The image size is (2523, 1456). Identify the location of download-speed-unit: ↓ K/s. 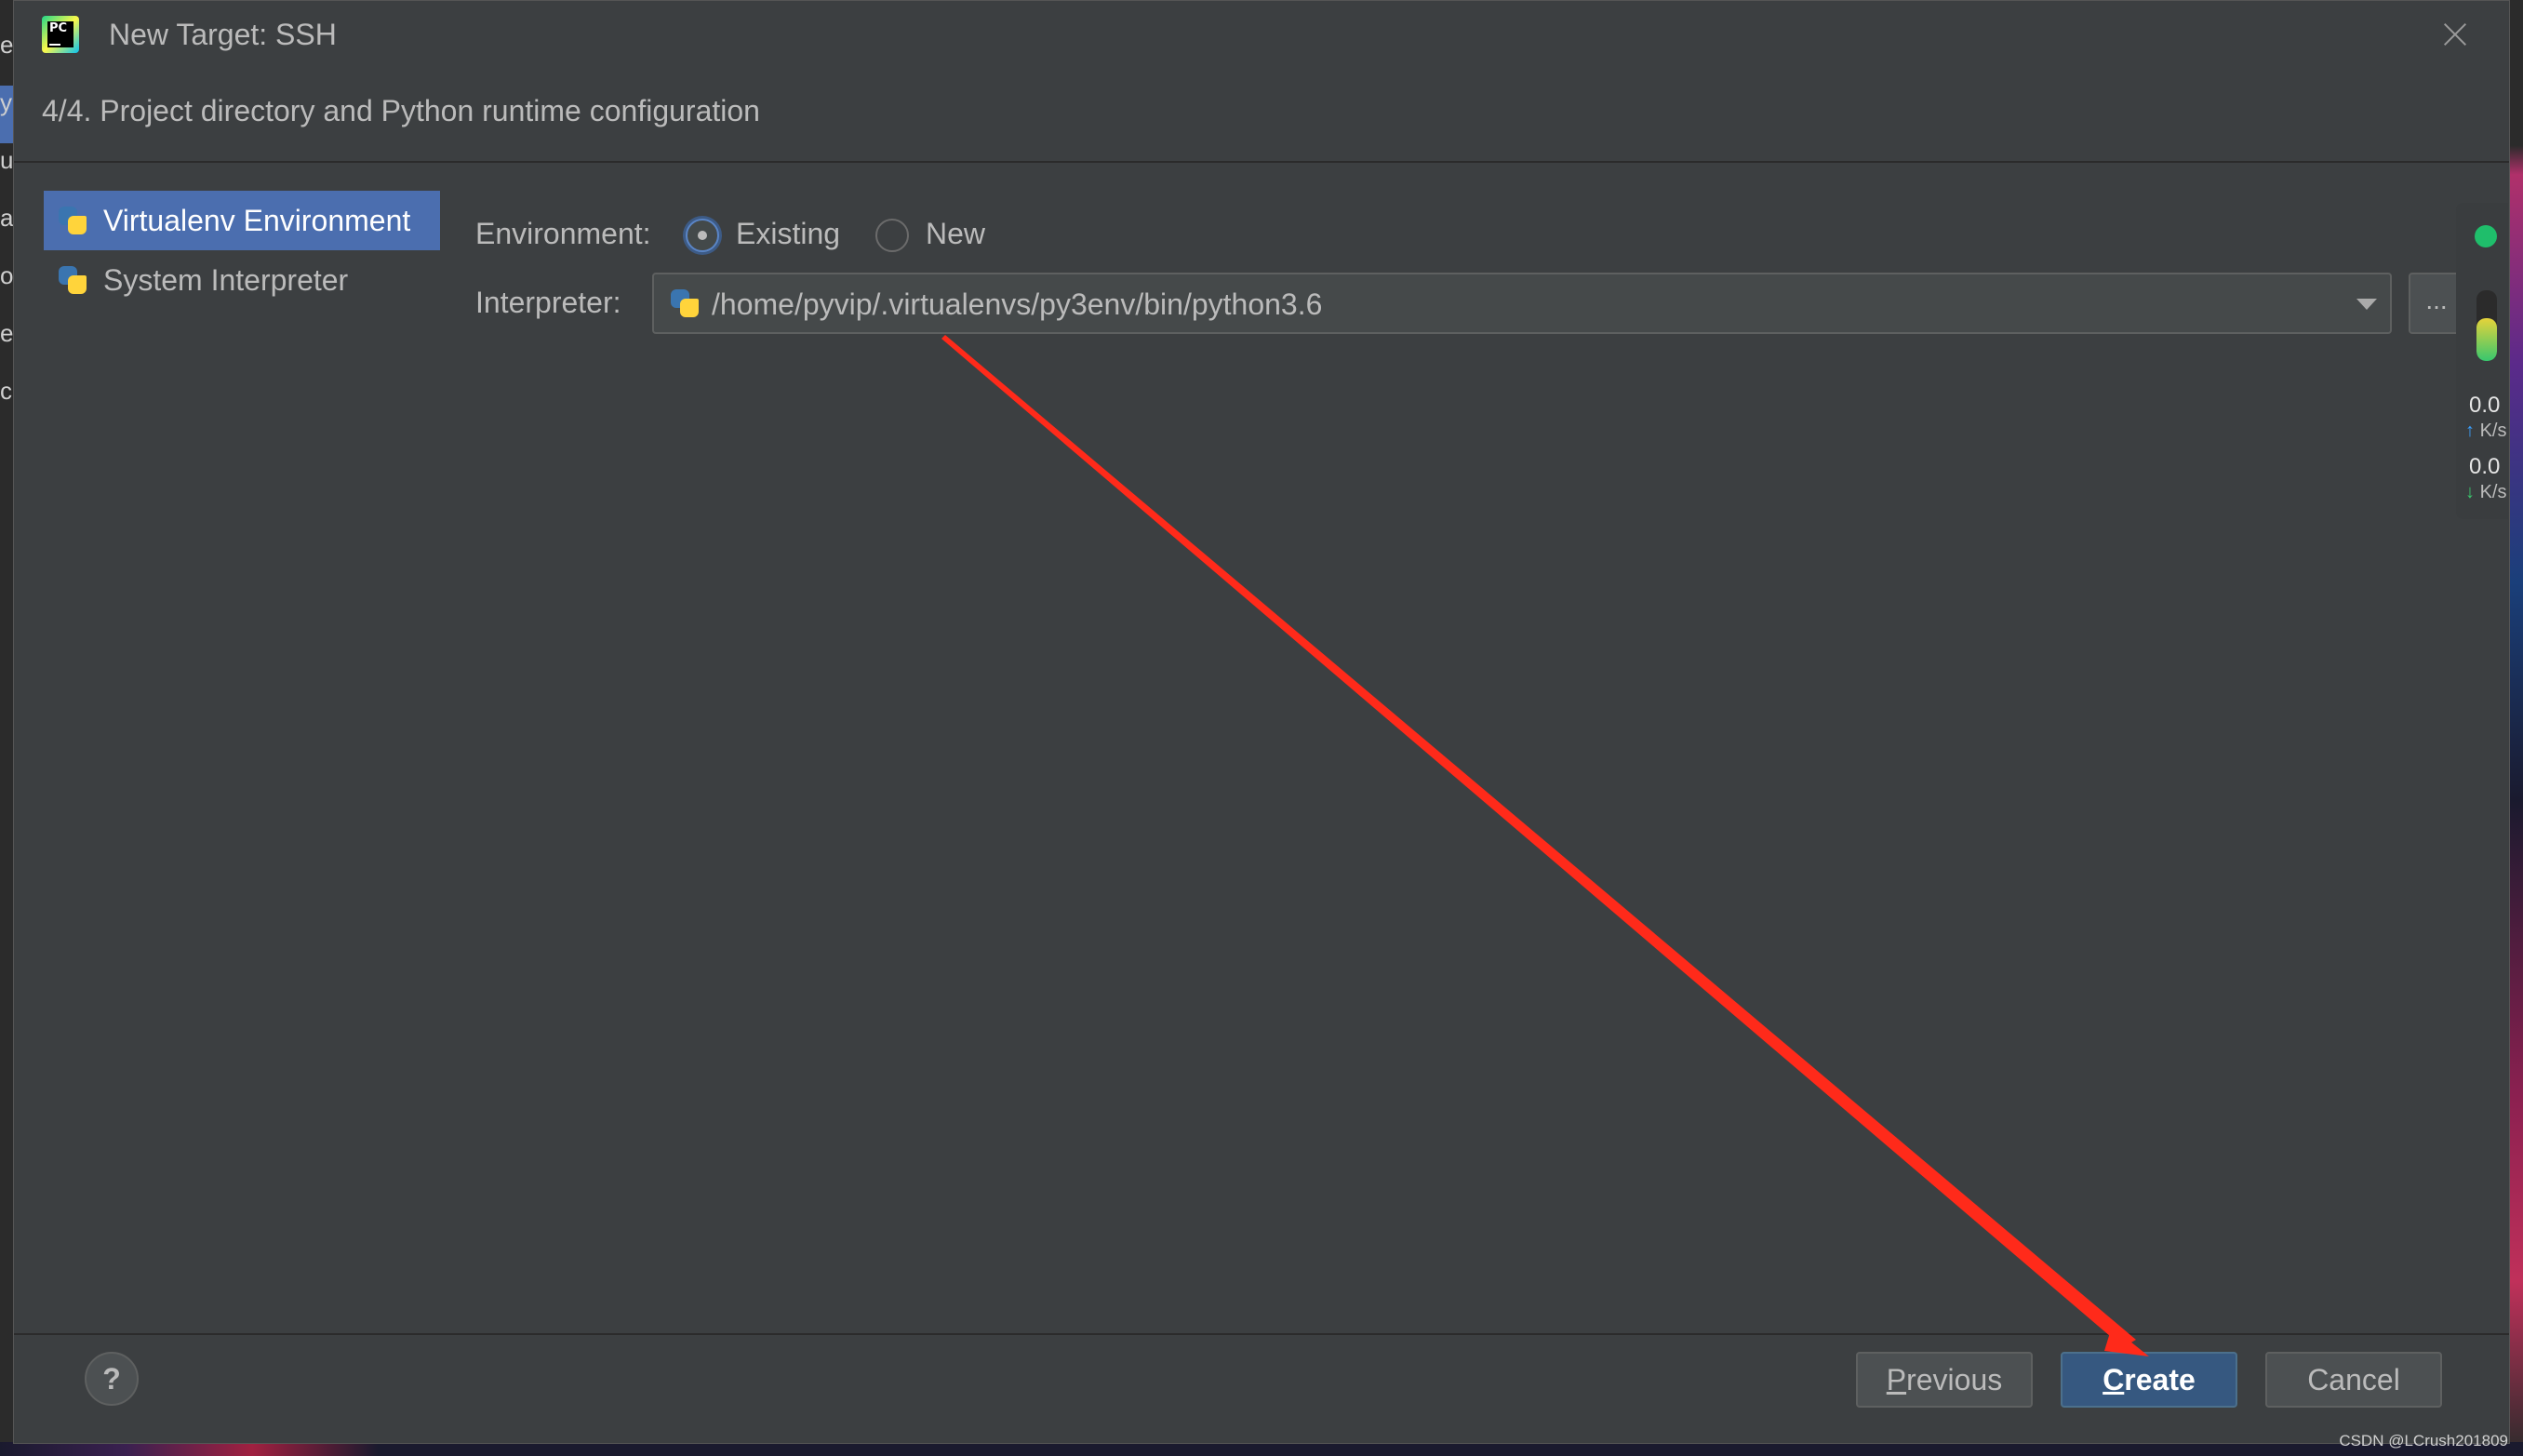
(2485, 492).